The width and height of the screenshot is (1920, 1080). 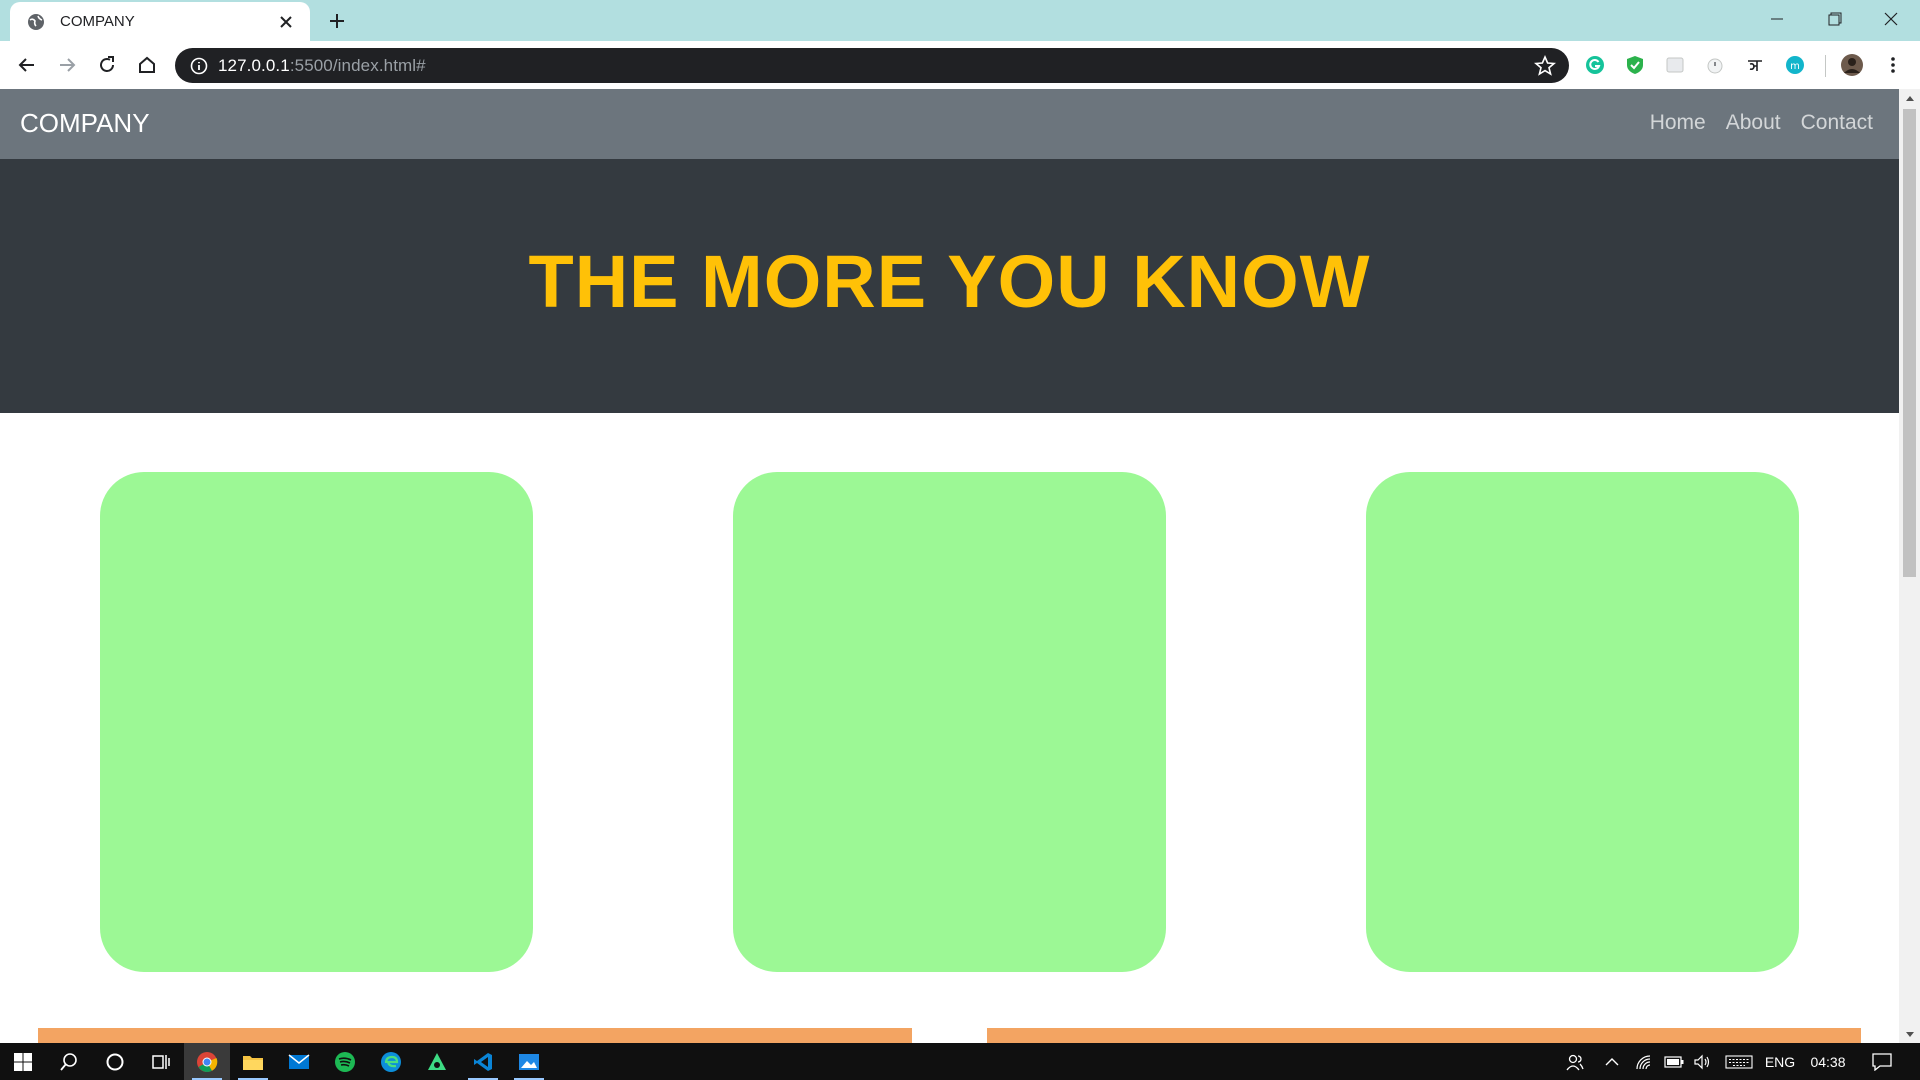 I want to click on cortana-icon, so click(x=115, y=1061).